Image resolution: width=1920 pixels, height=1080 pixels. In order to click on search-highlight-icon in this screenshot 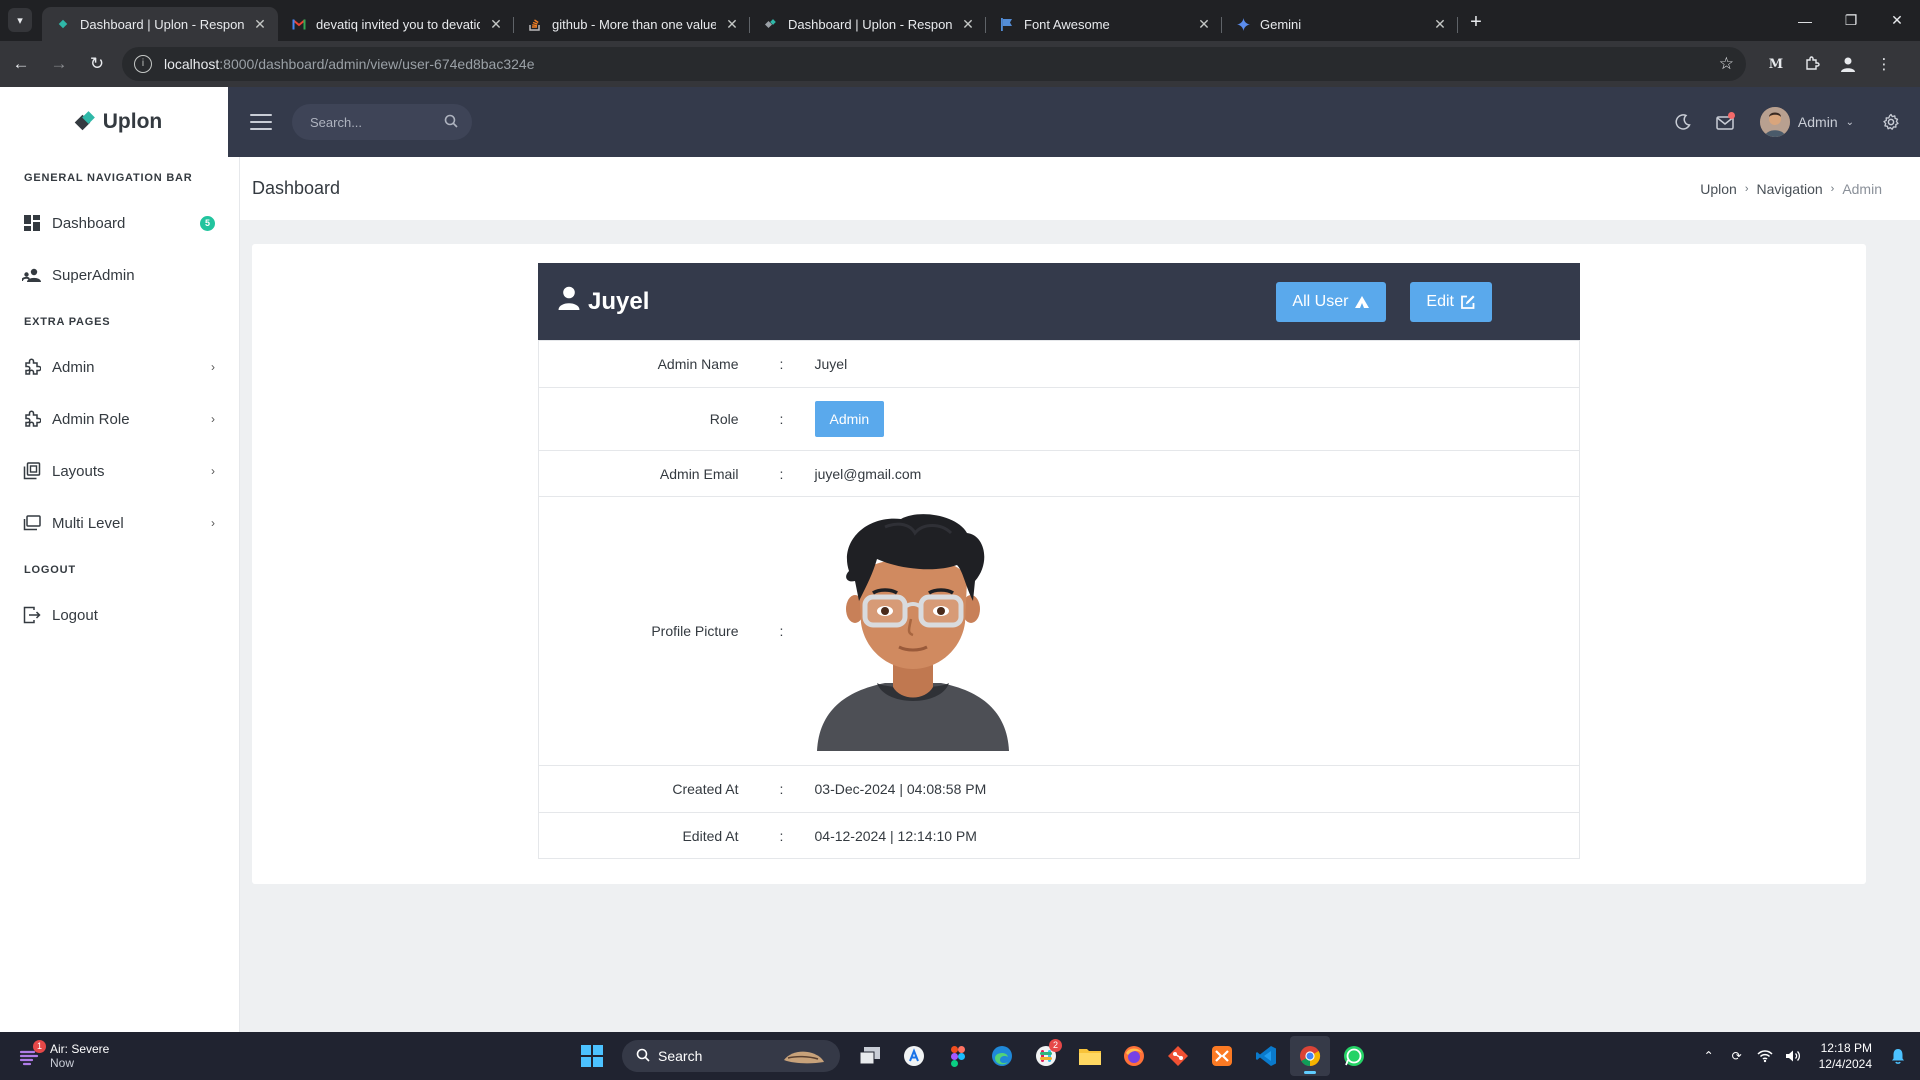, I will do `click(804, 1056)`.